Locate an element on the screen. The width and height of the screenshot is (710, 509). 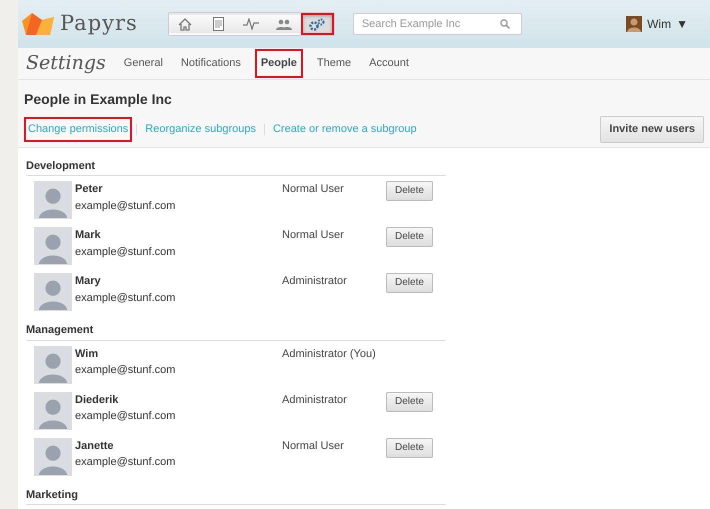
user-menu: Wim is located at coordinates (659, 24).